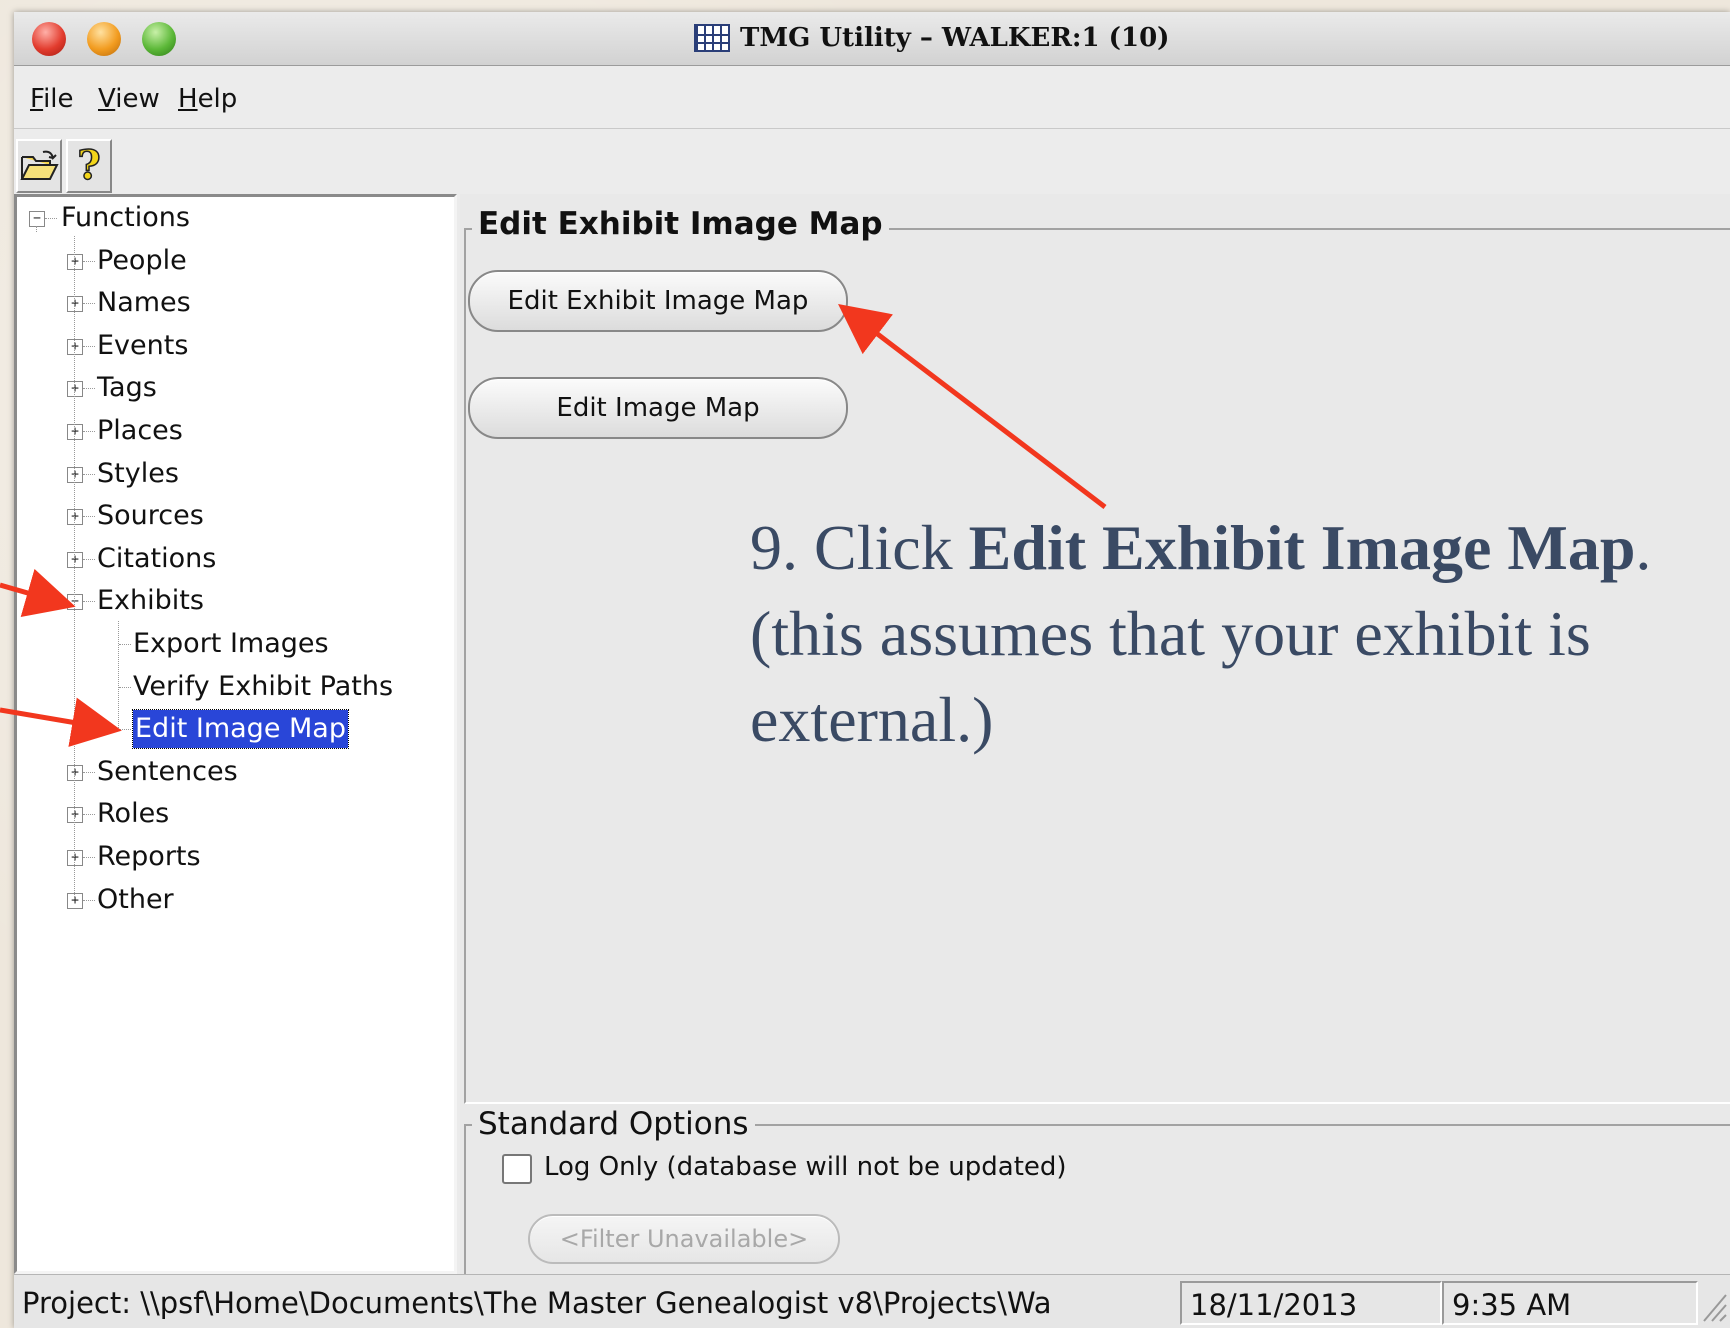  I want to click on edit-exhibit-image-map-button: Edit Exhibit Image Map, so click(658, 301).